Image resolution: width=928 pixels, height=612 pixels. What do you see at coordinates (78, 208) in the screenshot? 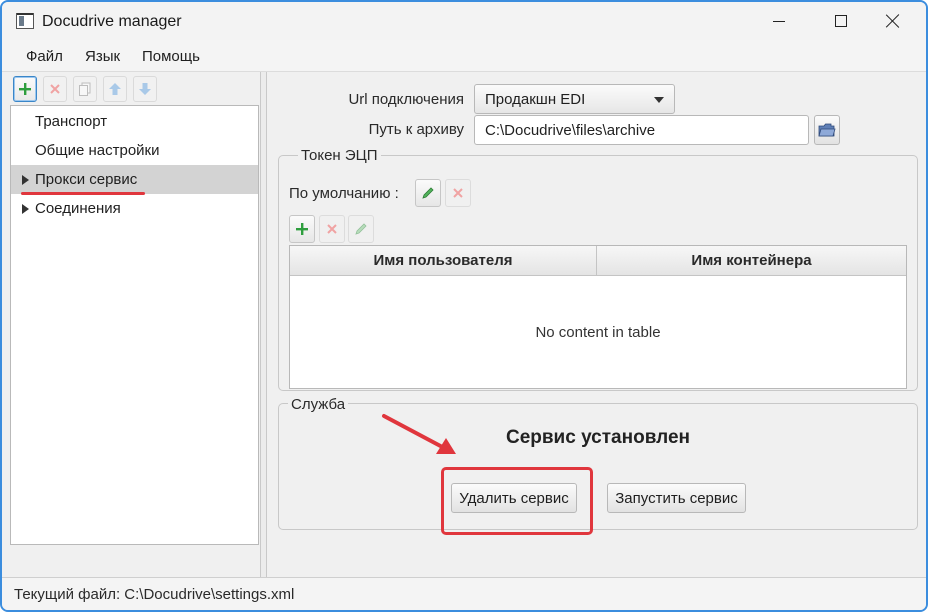
I see `tree-item-label: Соединения` at bounding box center [78, 208].